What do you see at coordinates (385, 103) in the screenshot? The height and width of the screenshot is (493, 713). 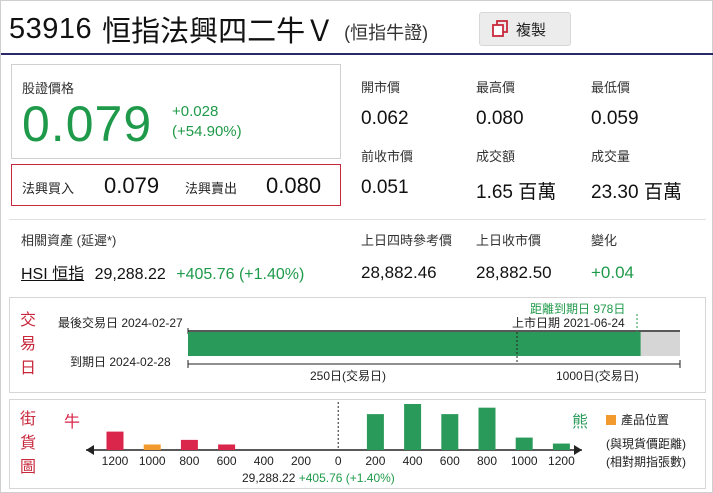 I see `stat-open: 開市價 0.062` at bounding box center [385, 103].